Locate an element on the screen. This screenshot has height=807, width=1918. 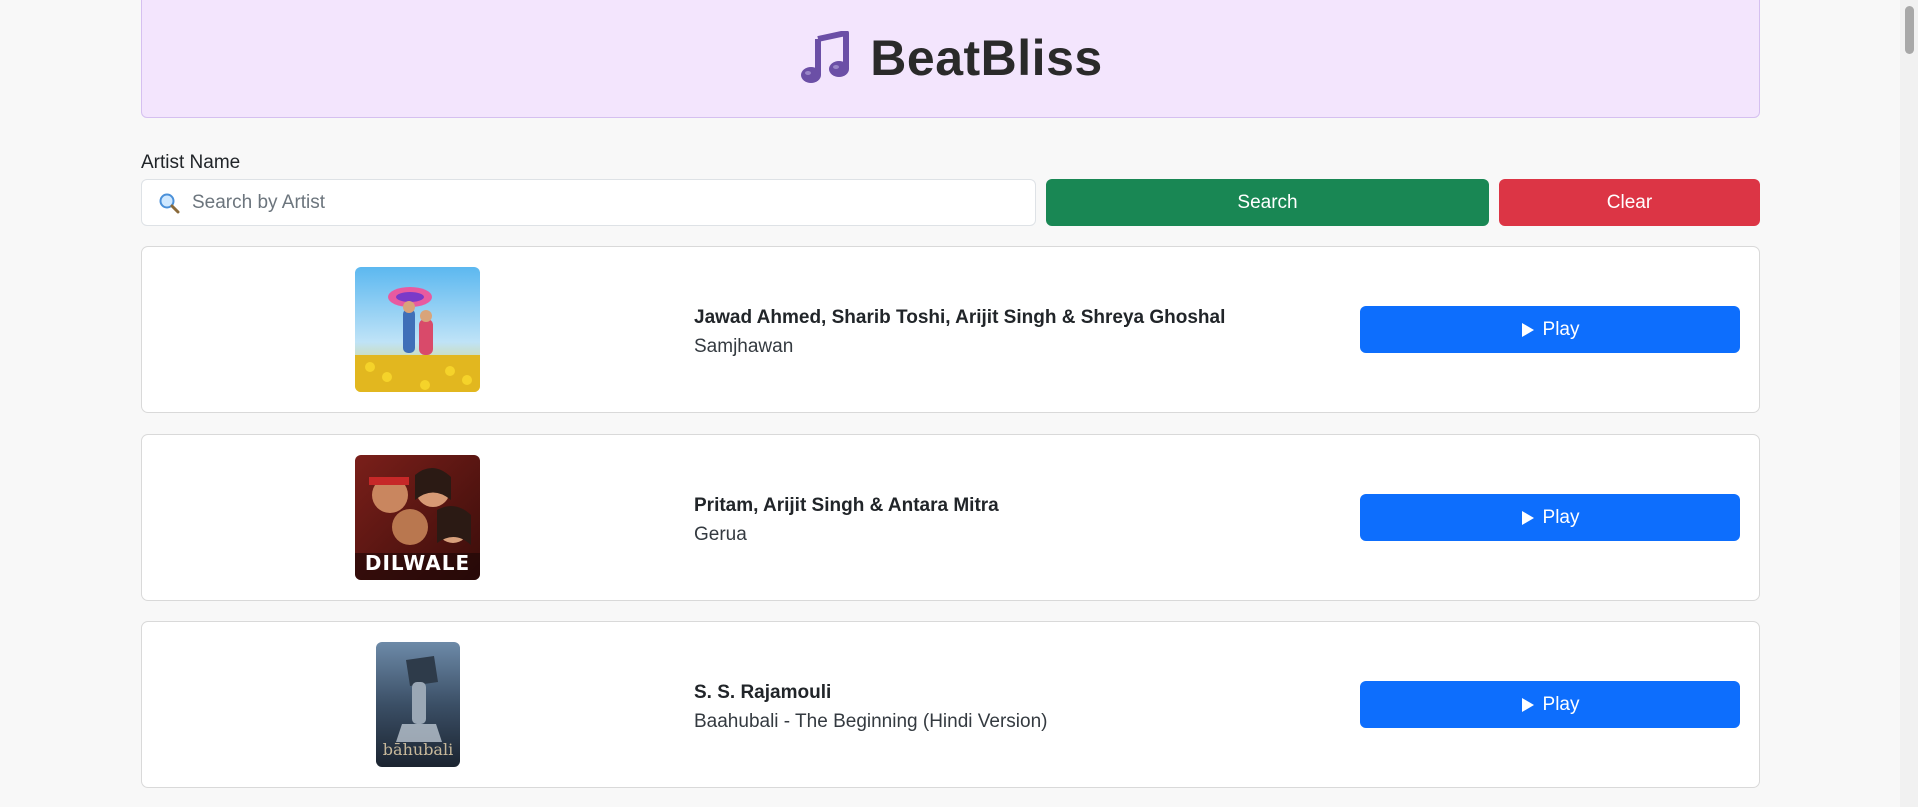
search-field is located at coordinates (588, 202).